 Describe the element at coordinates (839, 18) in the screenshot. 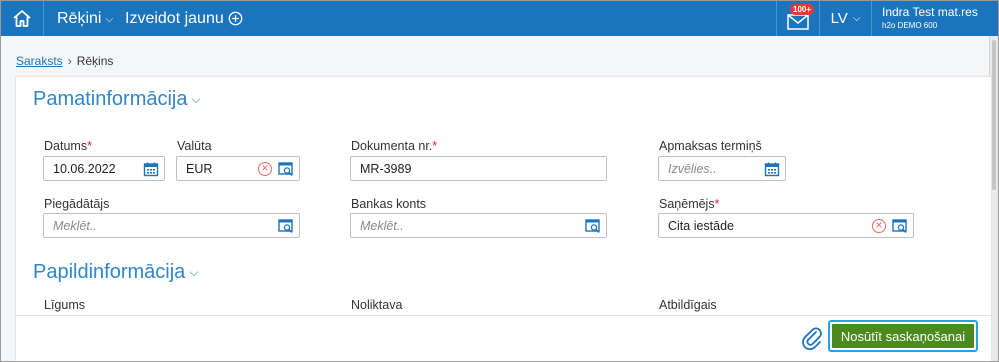

I see `language-label: LV` at that location.